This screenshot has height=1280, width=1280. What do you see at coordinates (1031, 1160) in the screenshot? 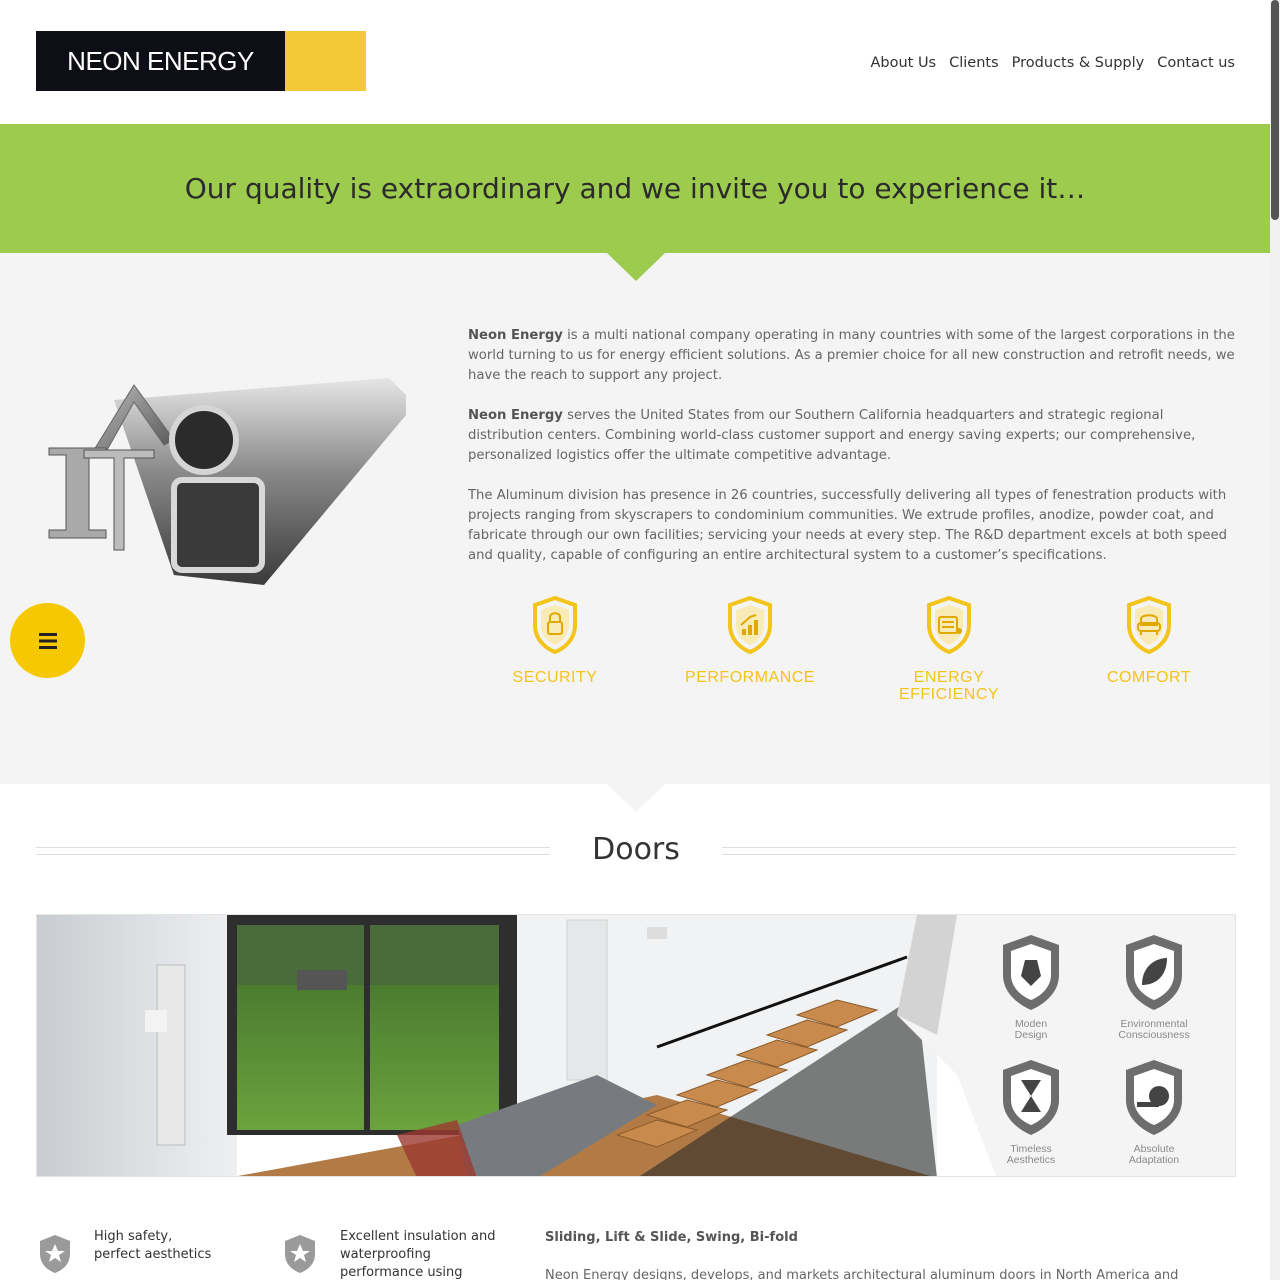
I see `badge-label-line2: Aesthetics` at bounding box center [1031, 1160].